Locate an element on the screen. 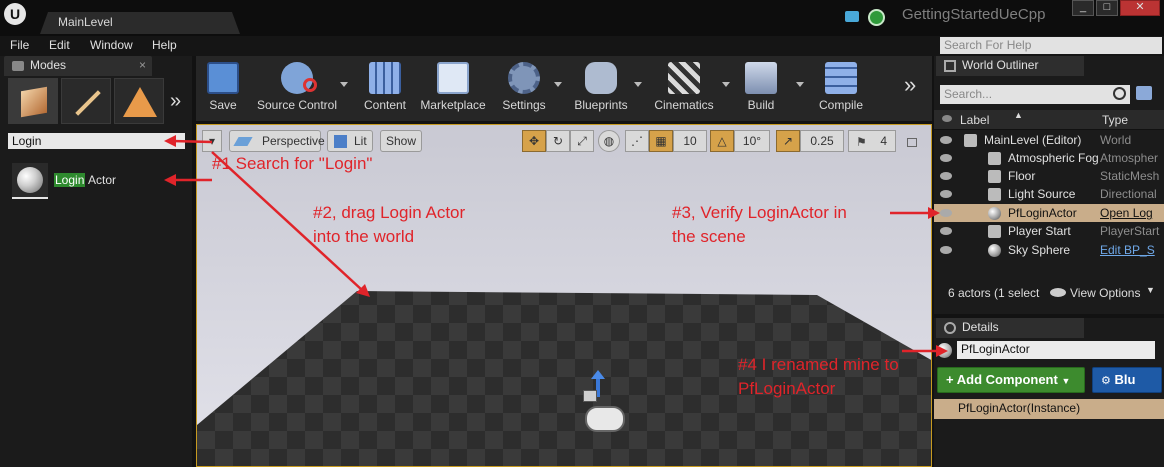 The width and height of the screenshot is (1164, 467). tab-world-outliner: World Outliner is located at coordinates (1010, 66).